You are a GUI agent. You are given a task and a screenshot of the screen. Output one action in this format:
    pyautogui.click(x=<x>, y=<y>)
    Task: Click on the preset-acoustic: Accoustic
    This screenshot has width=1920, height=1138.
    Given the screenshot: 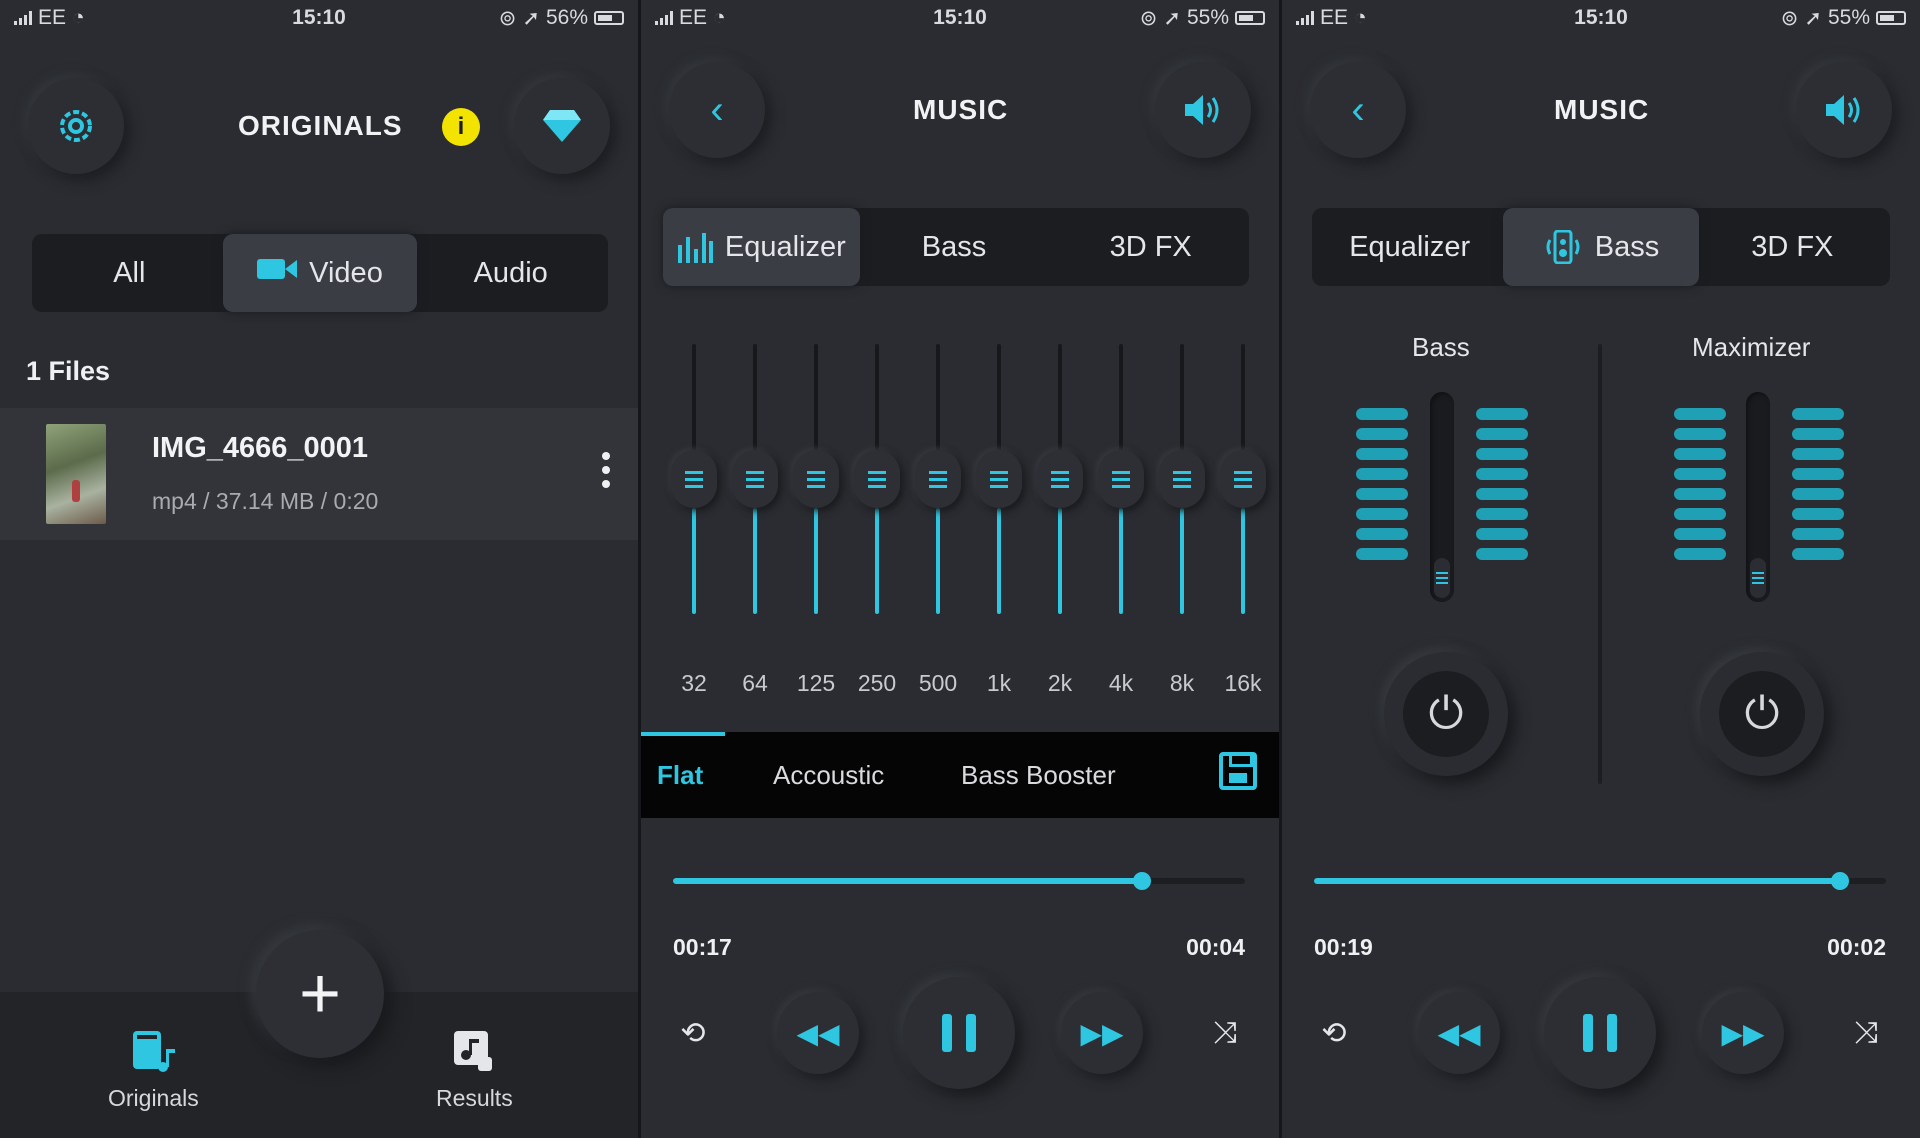 What is the action you would take?
    pyautogui.click(x=828, y=775)
    